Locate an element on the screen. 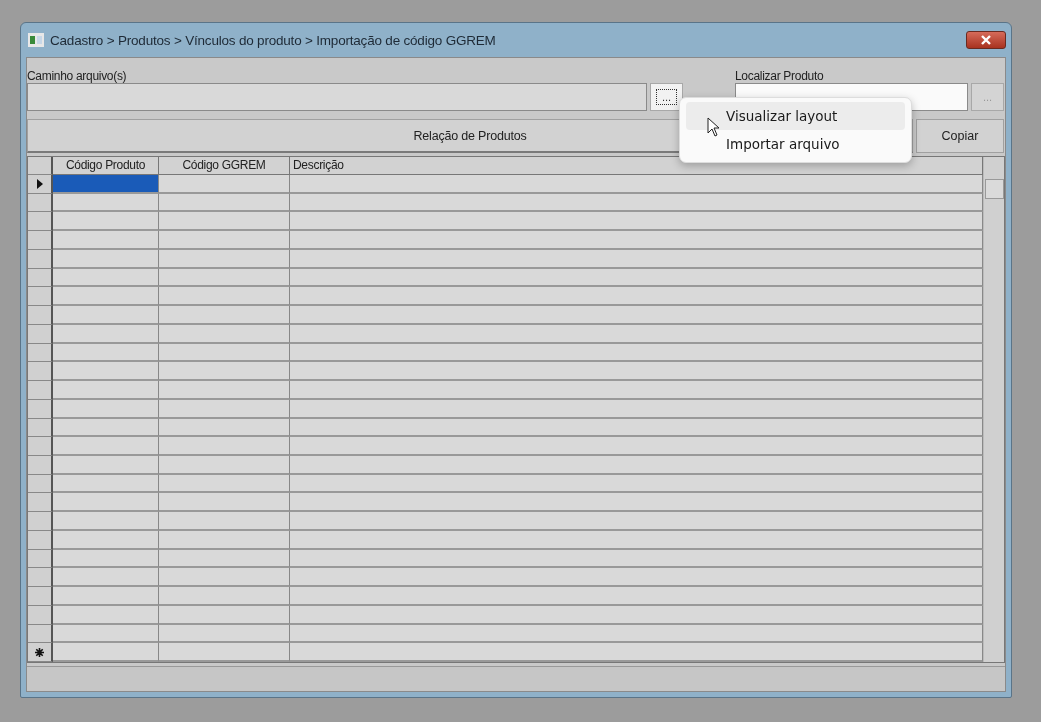  menu-item: Visualizar layout is located at coordinates (795, 116).